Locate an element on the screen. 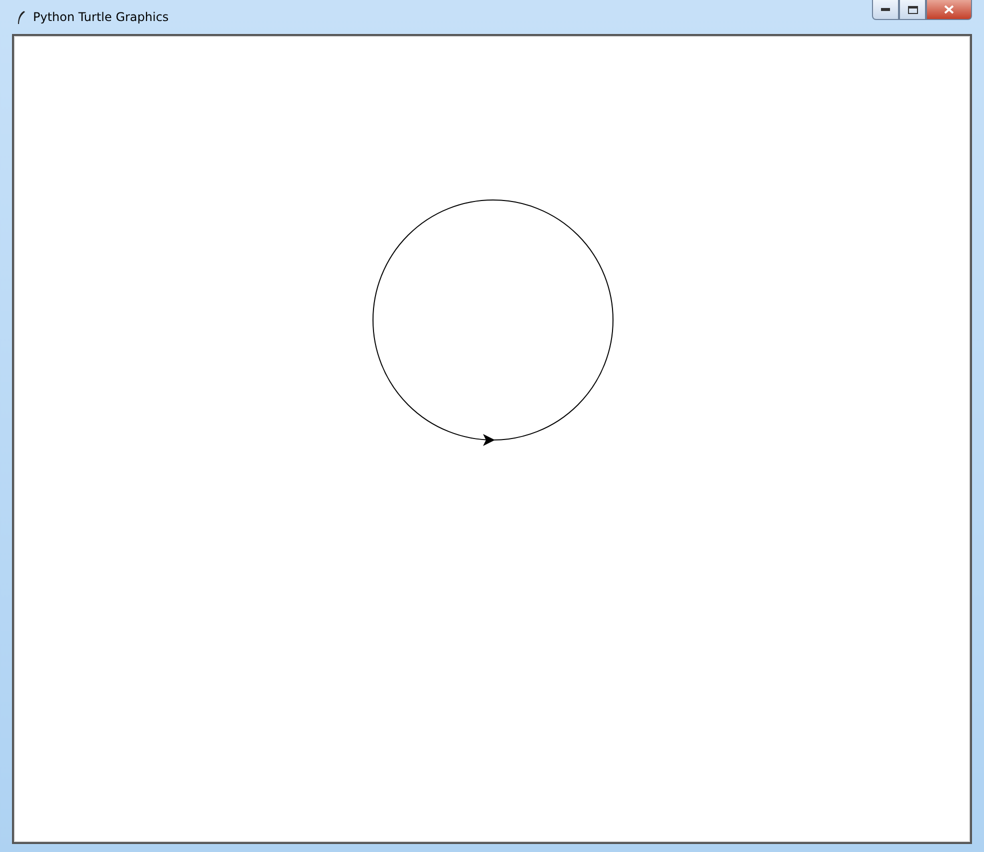 The height and width of the screenshot is (852, 984). maximize-button is located at coordinates (912, 10).